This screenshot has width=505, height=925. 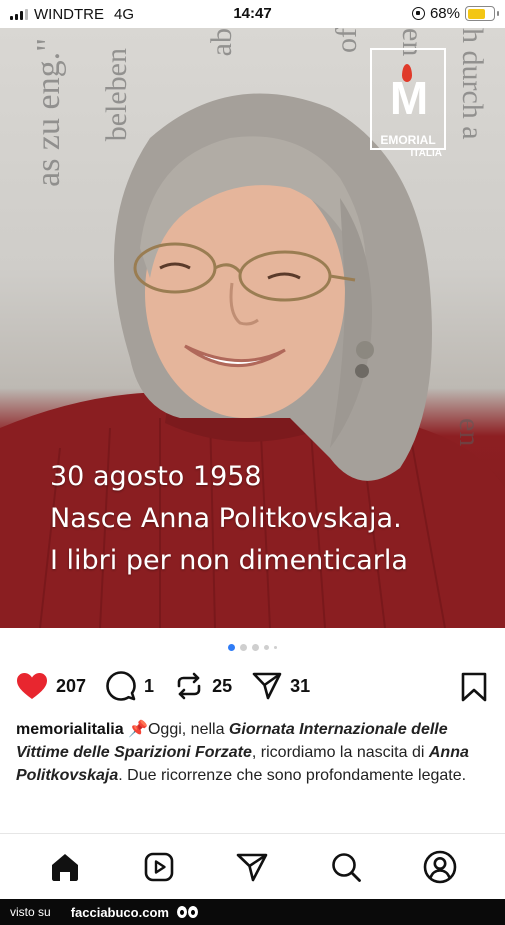 I want to click on comment-icon, so click(x=121, y=686).